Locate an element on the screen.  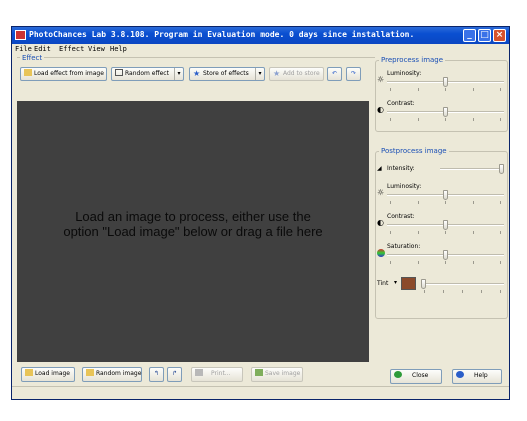
app-icon is located at coordinates (20, 35).